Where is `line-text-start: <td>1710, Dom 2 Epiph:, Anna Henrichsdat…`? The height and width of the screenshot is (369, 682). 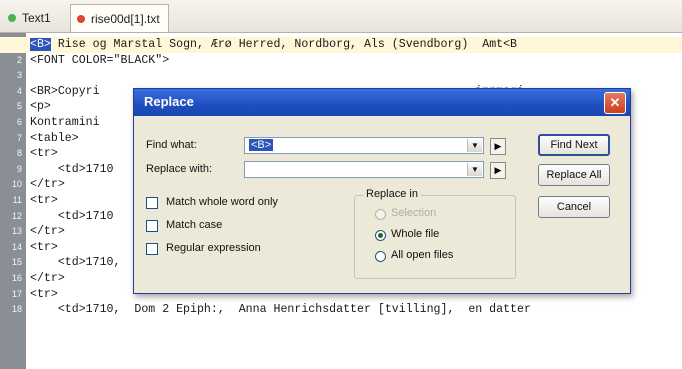
line-text-start: <td>1710, Dom 2 Epiph:, Anna Henrichsdat… is located at coordinates (280, 310).